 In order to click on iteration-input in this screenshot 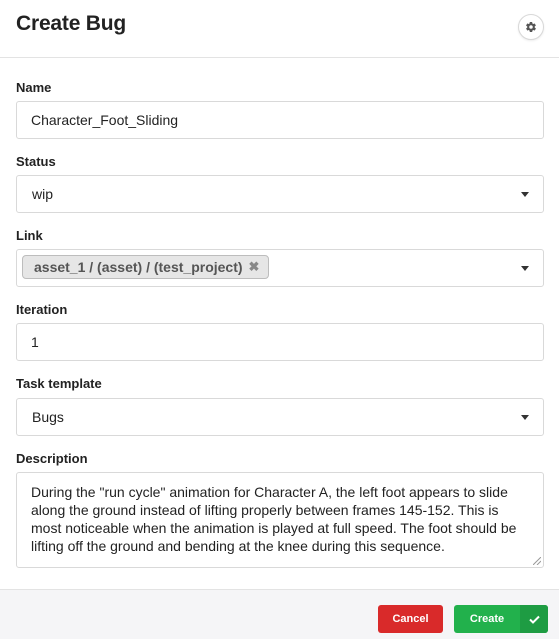, I will do `click(280, 342)`.